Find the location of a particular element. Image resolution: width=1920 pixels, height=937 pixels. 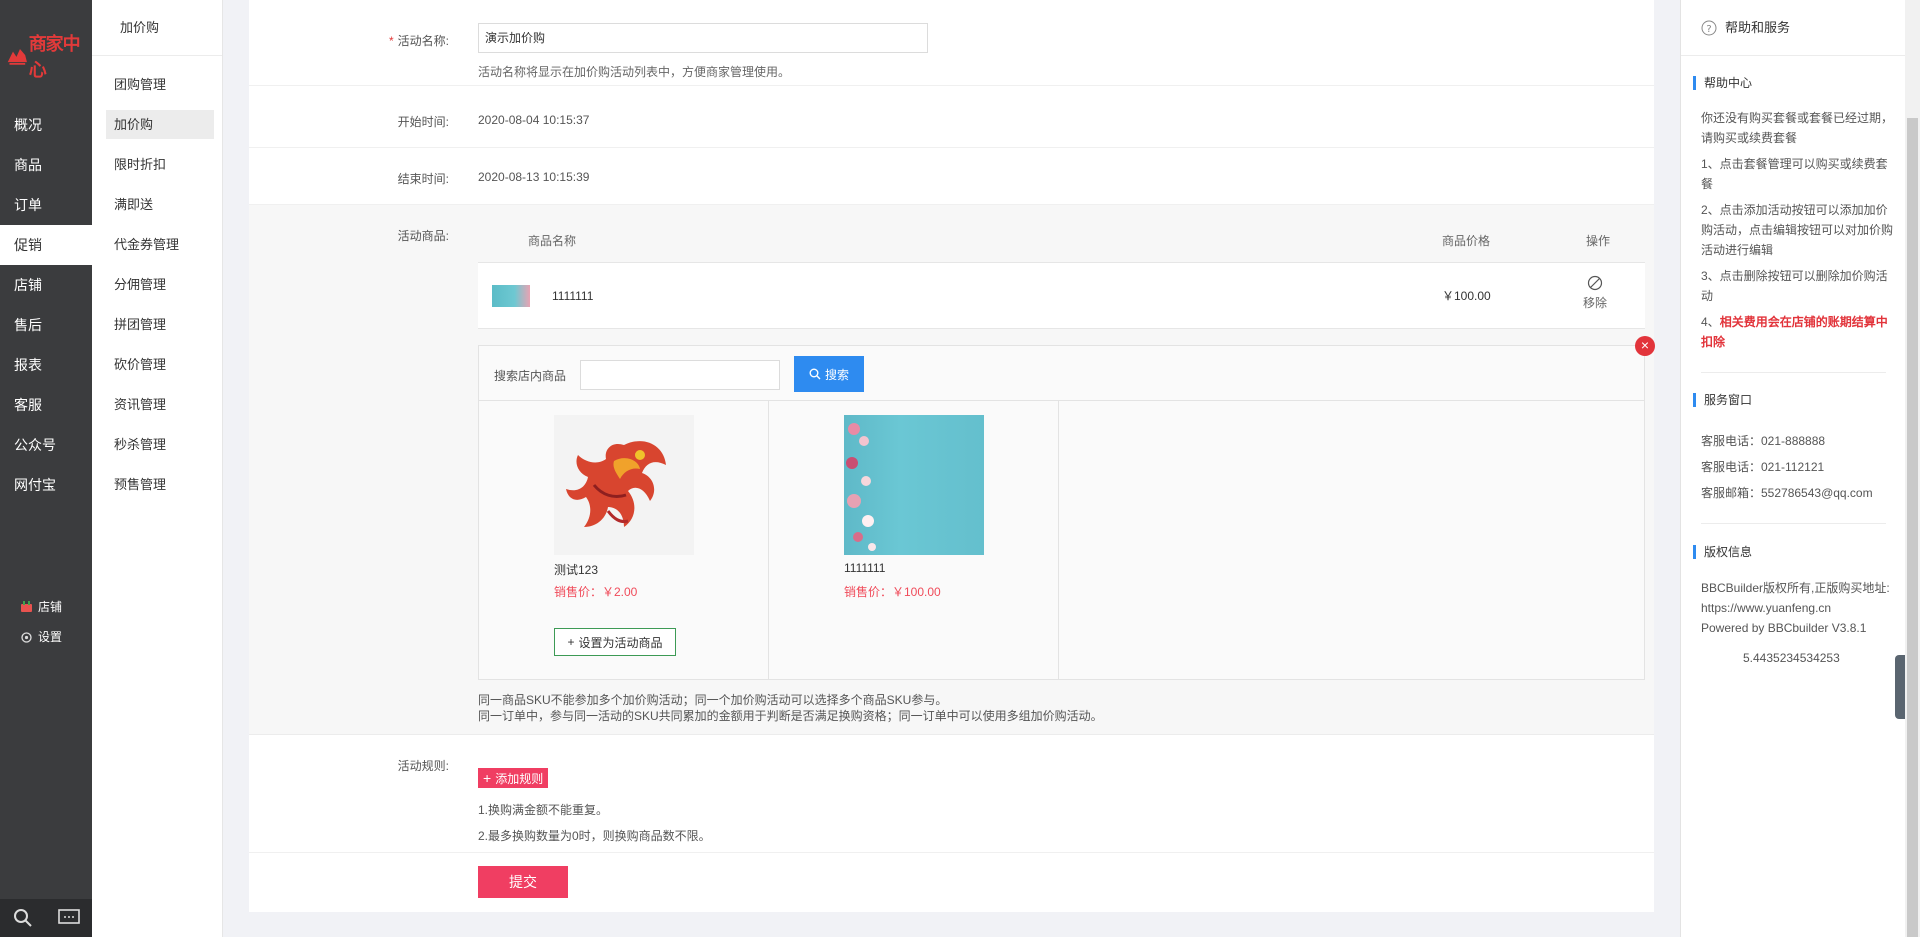

col-price-header: 商品价格 is located at coordinates (1466, 241).